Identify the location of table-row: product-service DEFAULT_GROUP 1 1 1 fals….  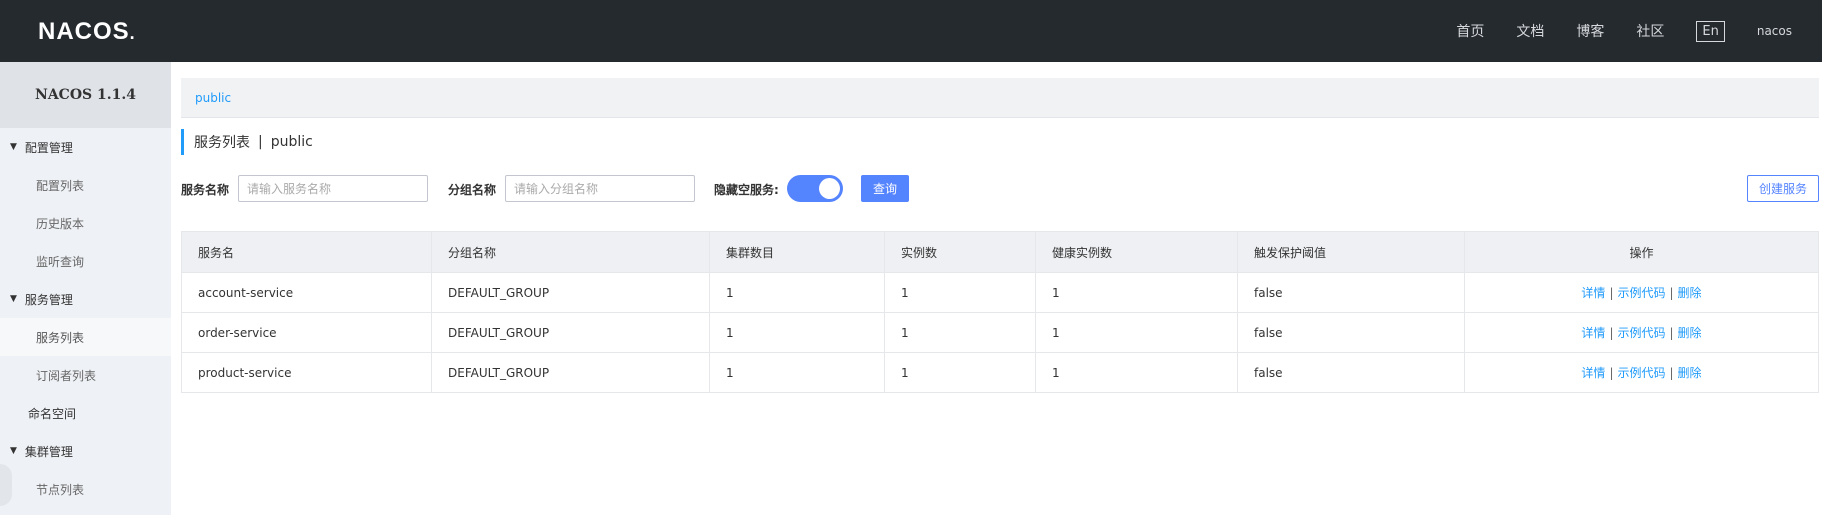
(1000, 372).